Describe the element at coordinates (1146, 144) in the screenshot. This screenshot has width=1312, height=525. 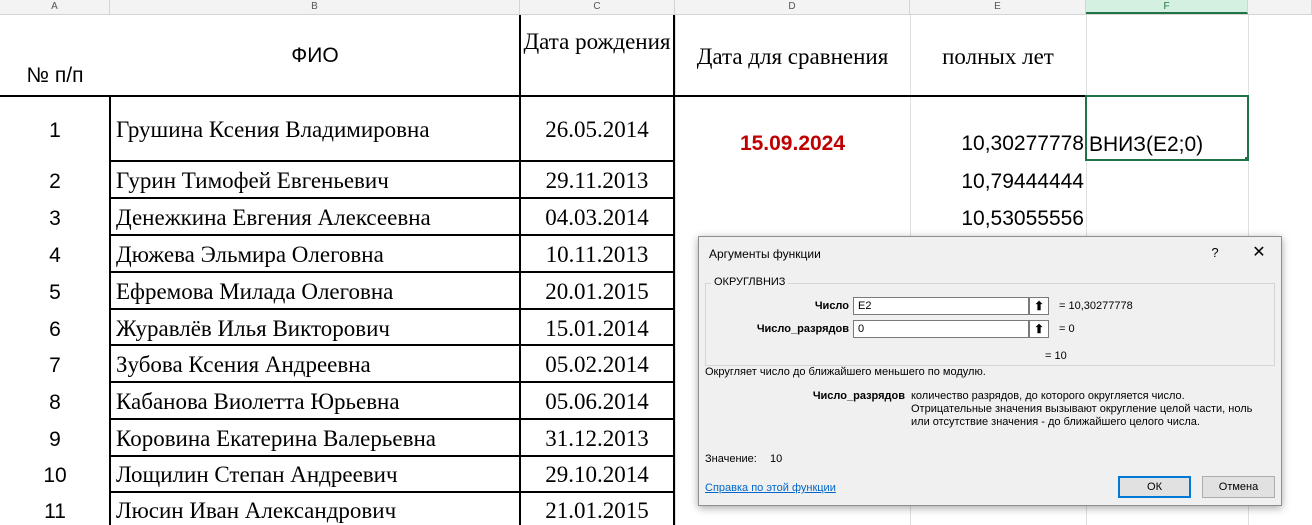
I see `formula-edit-text: ВНИЗ(E2;0)` at that location.